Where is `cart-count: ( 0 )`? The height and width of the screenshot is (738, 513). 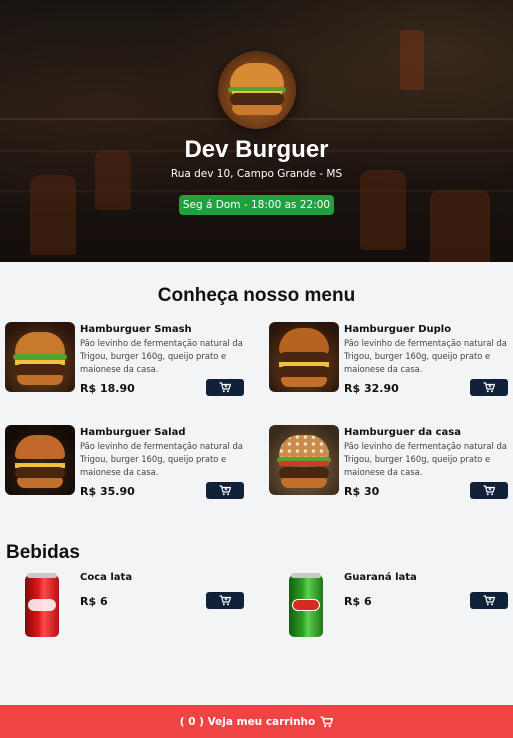 cart-count: ( 0 ) is located at coordinates (191, 721).